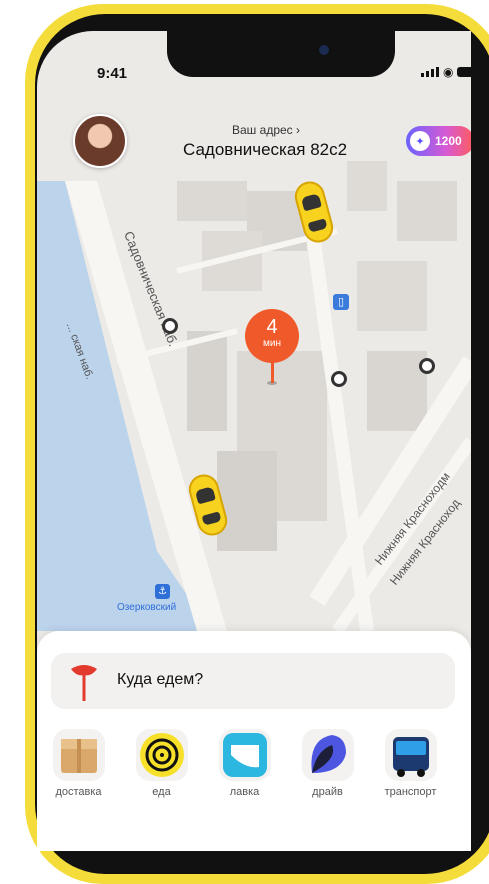 The width and height of the screenshot is (489, 884). What do you see at coordinates (244, 755) in the screenshot?
I see `lavka-icon` at bounding box center [244, 755].